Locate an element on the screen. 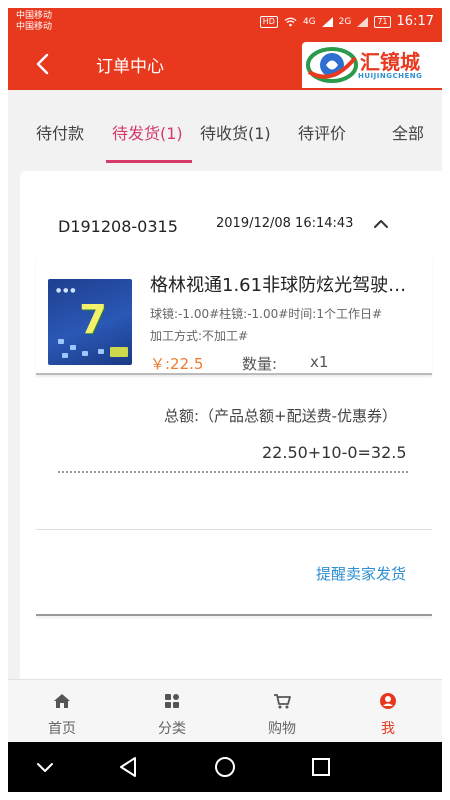 This screenshot has width=450, height=800. logo-subtext: HUIJINGCHENG is located at coordinates (390, 76).